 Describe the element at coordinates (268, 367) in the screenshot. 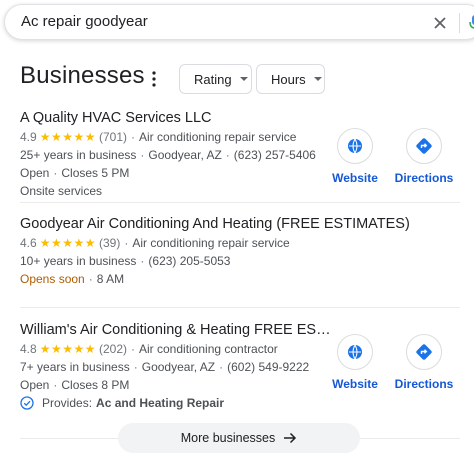

I see `business-phone: (602) 549-9222` at that location.